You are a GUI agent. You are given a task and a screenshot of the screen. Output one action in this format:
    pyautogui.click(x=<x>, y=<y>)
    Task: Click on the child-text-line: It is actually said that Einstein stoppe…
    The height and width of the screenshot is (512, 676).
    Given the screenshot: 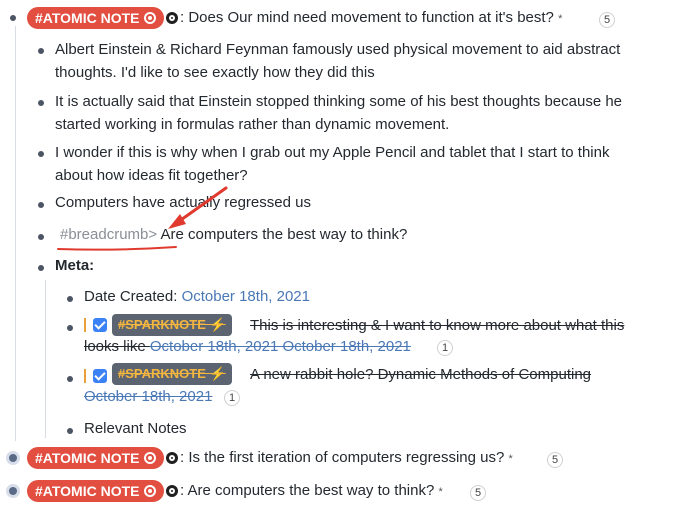 What is the action you would take?
    pyautogui.click(x=338, y=101)
    